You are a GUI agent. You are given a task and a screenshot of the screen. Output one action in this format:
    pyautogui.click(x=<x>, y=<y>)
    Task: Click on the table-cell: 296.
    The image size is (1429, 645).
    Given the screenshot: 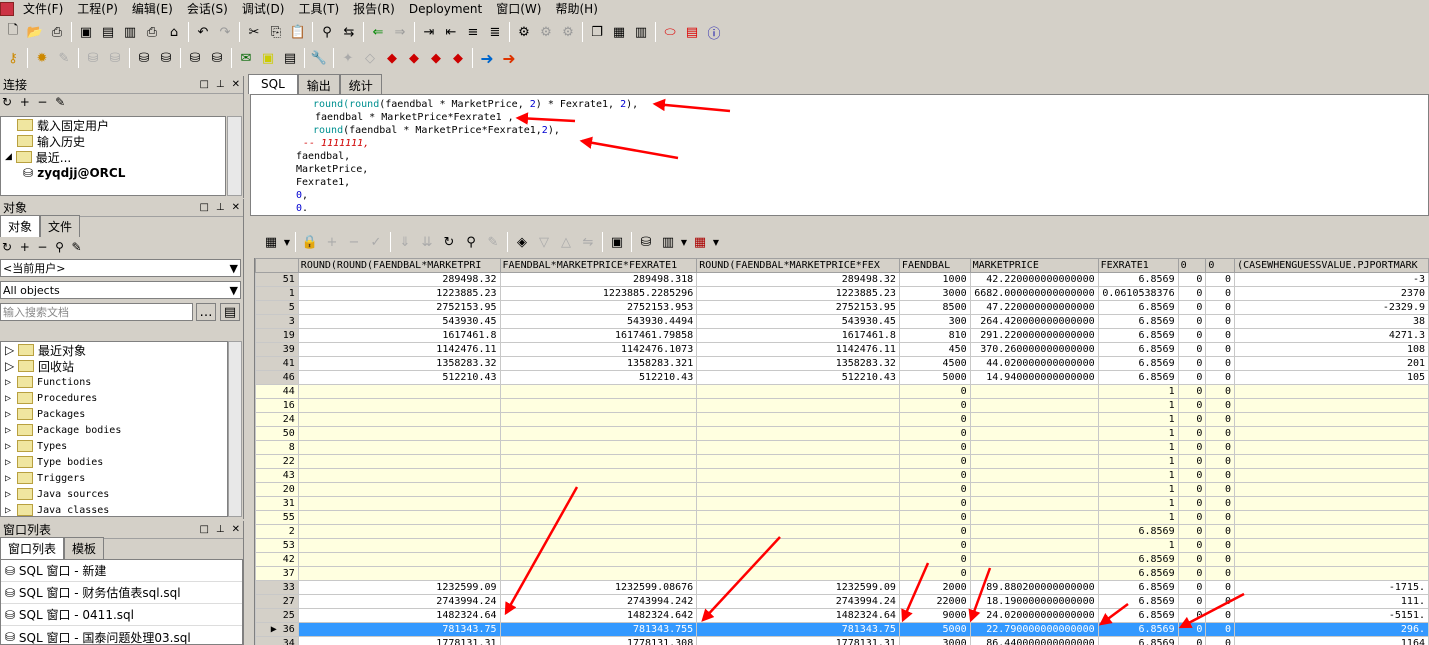 What is the action you would take?
    pyautogui.click(x=1331, y=629)
    